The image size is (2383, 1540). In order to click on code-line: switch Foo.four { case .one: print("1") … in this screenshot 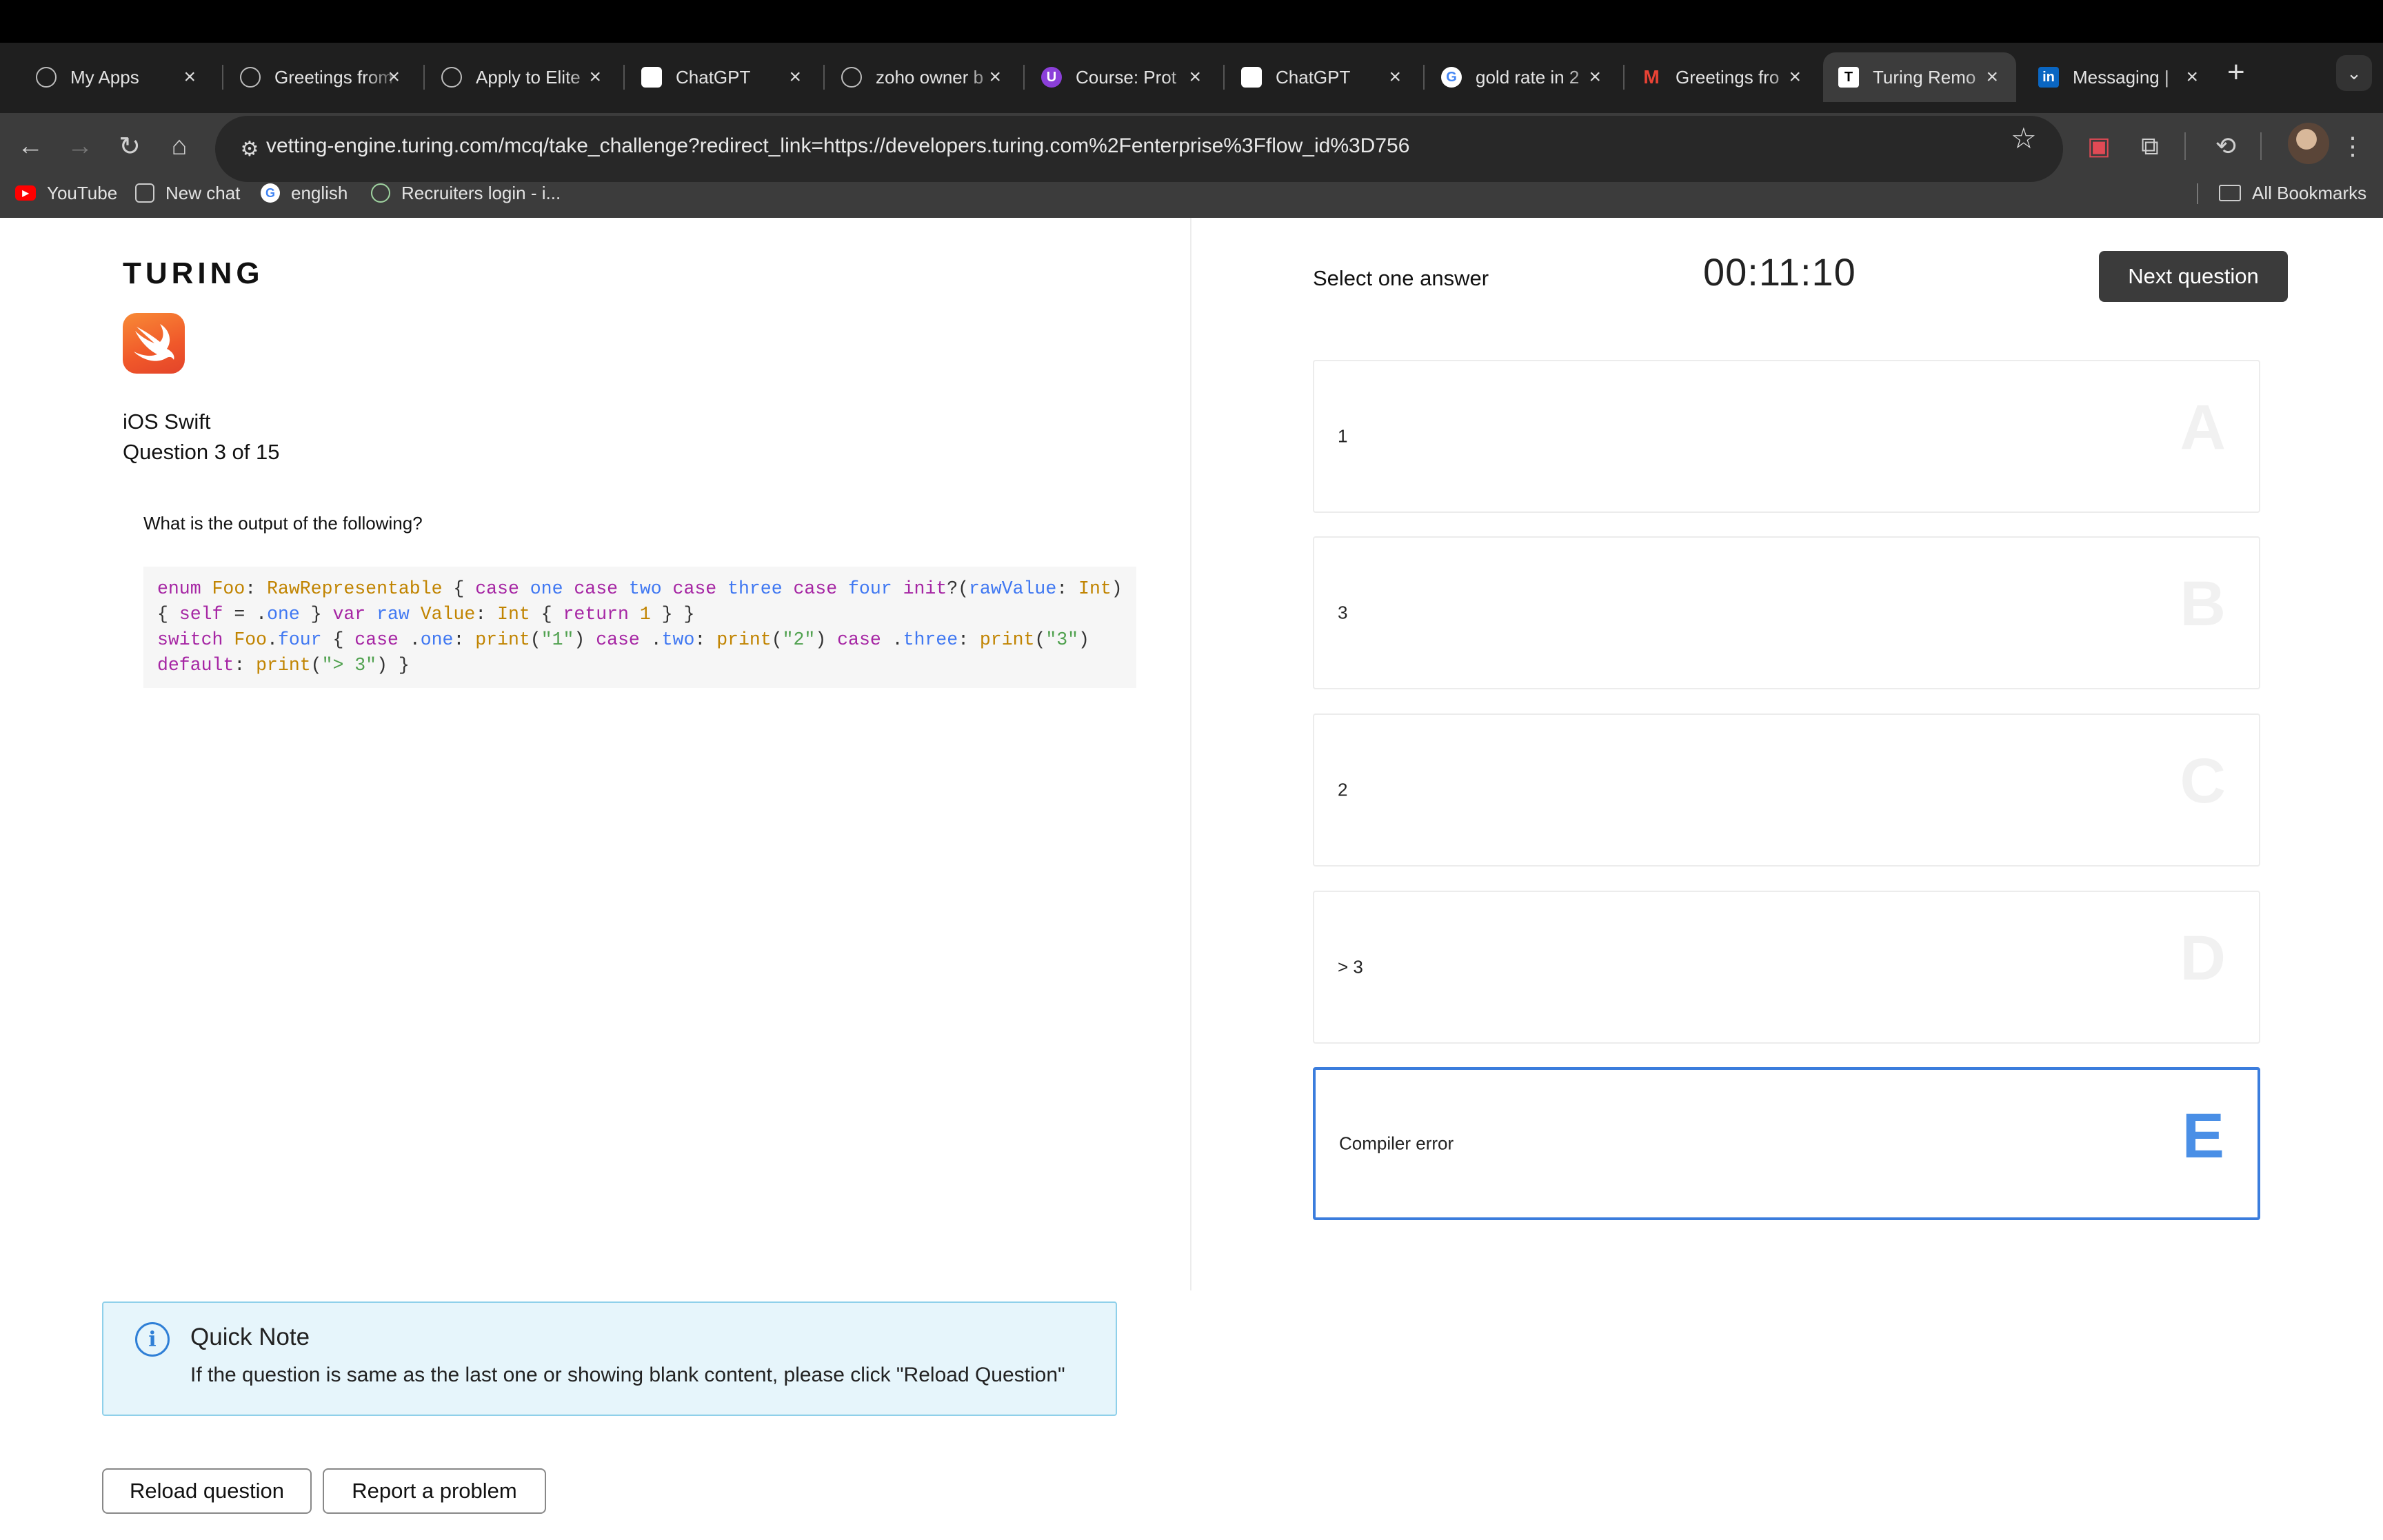, I will do `click(623, 640)`.